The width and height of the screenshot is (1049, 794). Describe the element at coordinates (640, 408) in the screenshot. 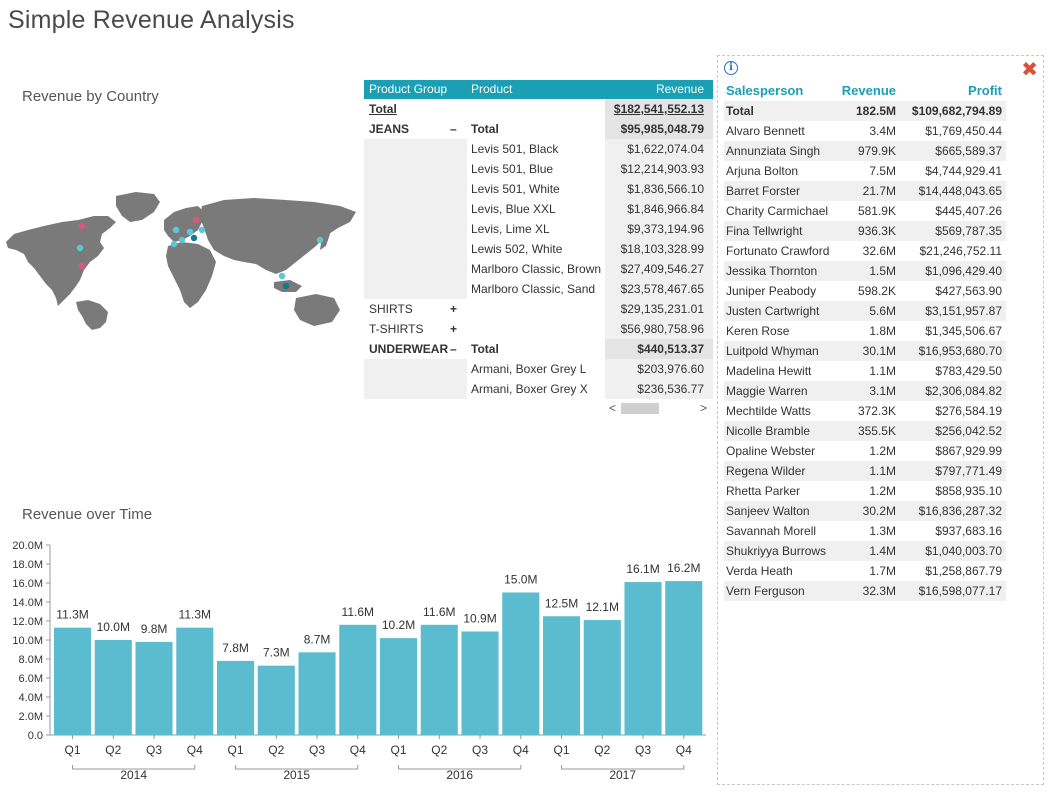

I see `scroll-thumb` at that location.